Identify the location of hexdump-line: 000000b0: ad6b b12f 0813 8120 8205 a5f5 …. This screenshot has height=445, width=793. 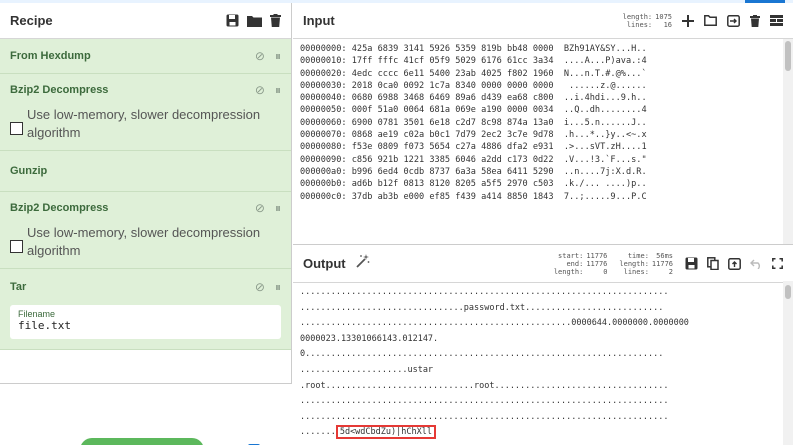
(473, 184).